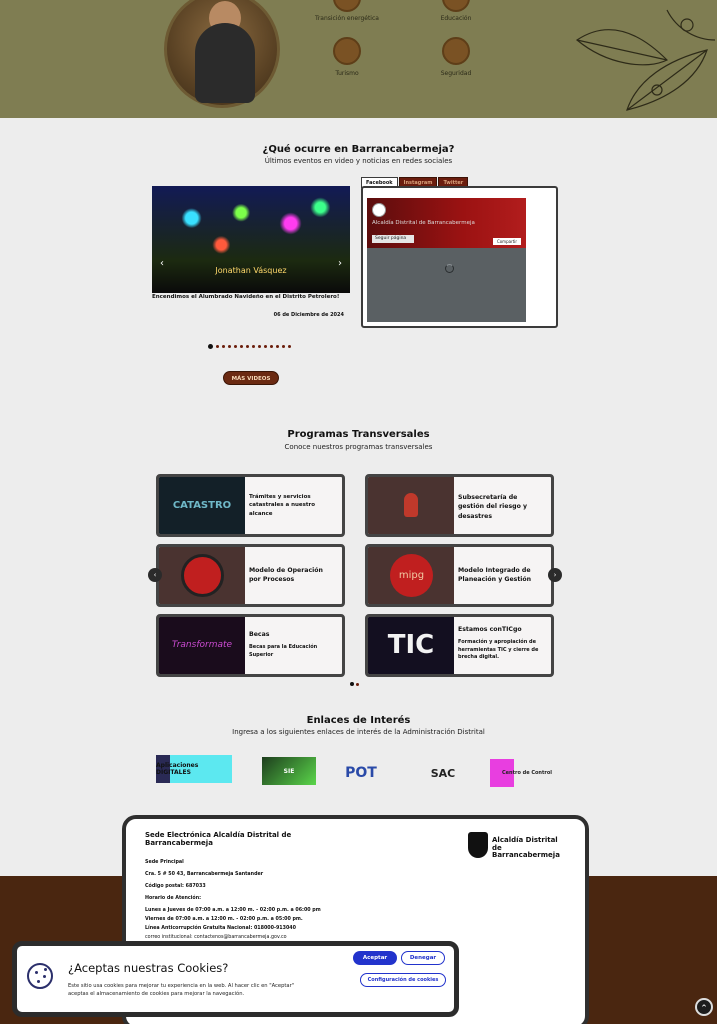  I want to click on deny-cookies-button: Denegar, so click(423, 958).